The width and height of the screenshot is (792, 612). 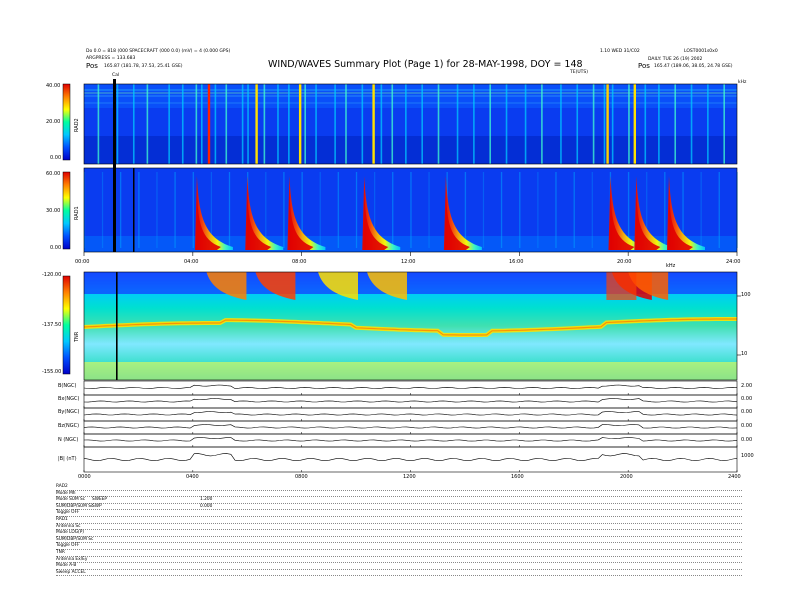 I want to click on footer-row-value-a: SWP, so click(x=97, y=506).